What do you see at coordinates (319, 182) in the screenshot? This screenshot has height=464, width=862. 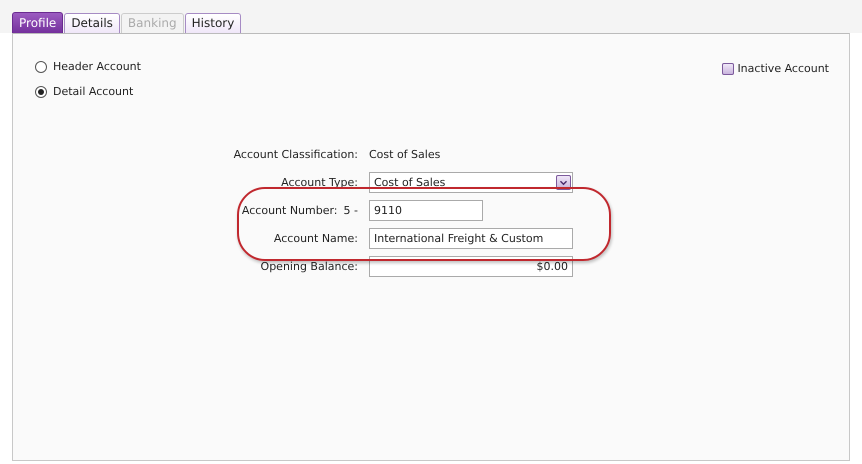 I see `field-label: Account Type:` at bounding box center [319, 182].